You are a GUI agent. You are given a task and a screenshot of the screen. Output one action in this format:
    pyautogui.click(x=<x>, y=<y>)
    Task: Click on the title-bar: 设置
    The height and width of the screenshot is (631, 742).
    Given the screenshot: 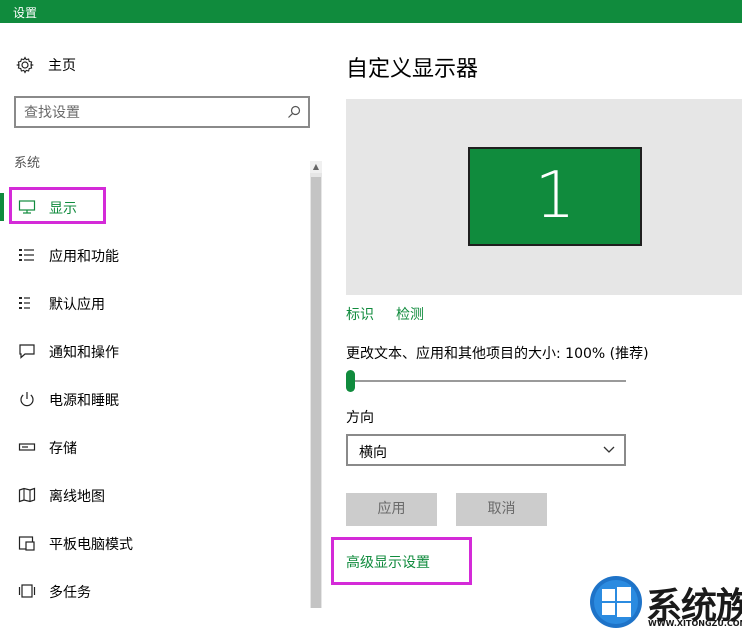 What is the action you would take?
    pyautogui.click(x=371, y=11)
    